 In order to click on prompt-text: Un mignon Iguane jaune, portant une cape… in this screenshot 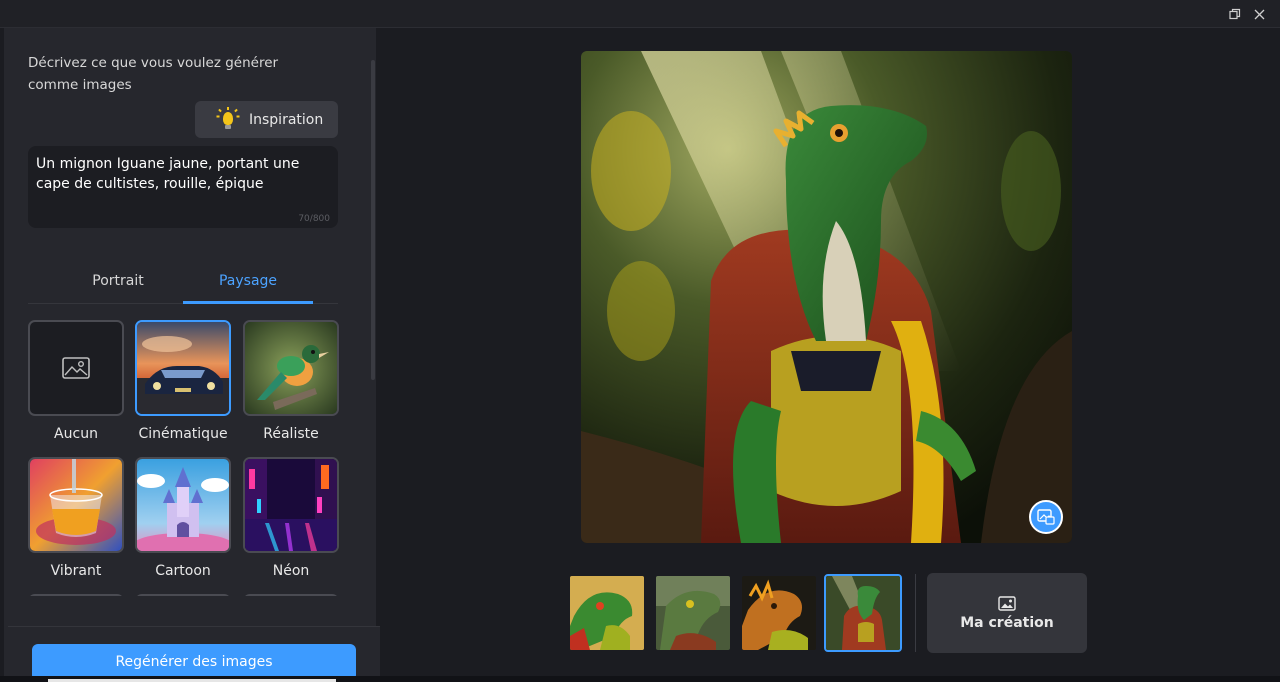, I will do `click(183, 174)`.